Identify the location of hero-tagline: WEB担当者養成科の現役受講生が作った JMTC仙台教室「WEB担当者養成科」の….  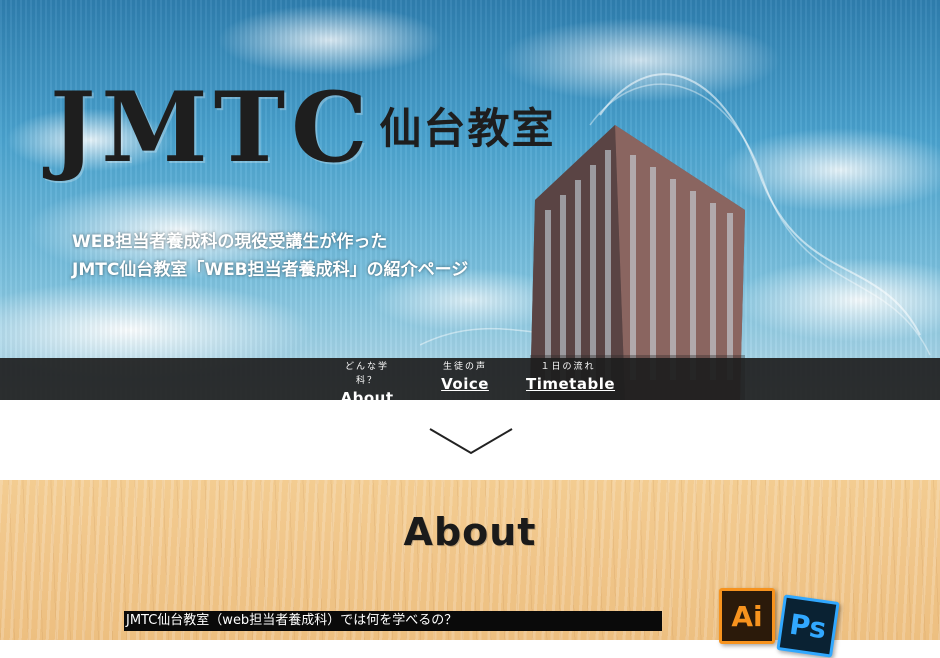
(270, 256).